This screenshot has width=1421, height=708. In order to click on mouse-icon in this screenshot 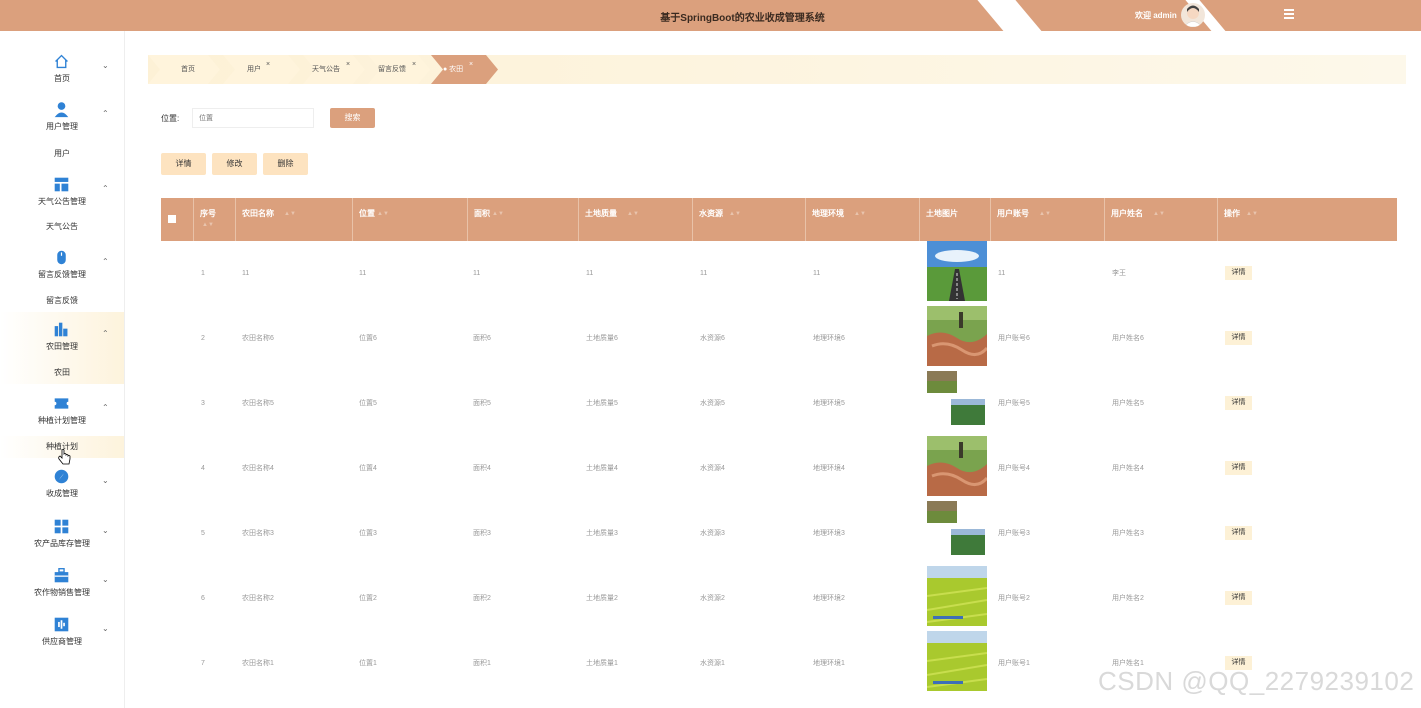, I will do `click(61, 257)`.